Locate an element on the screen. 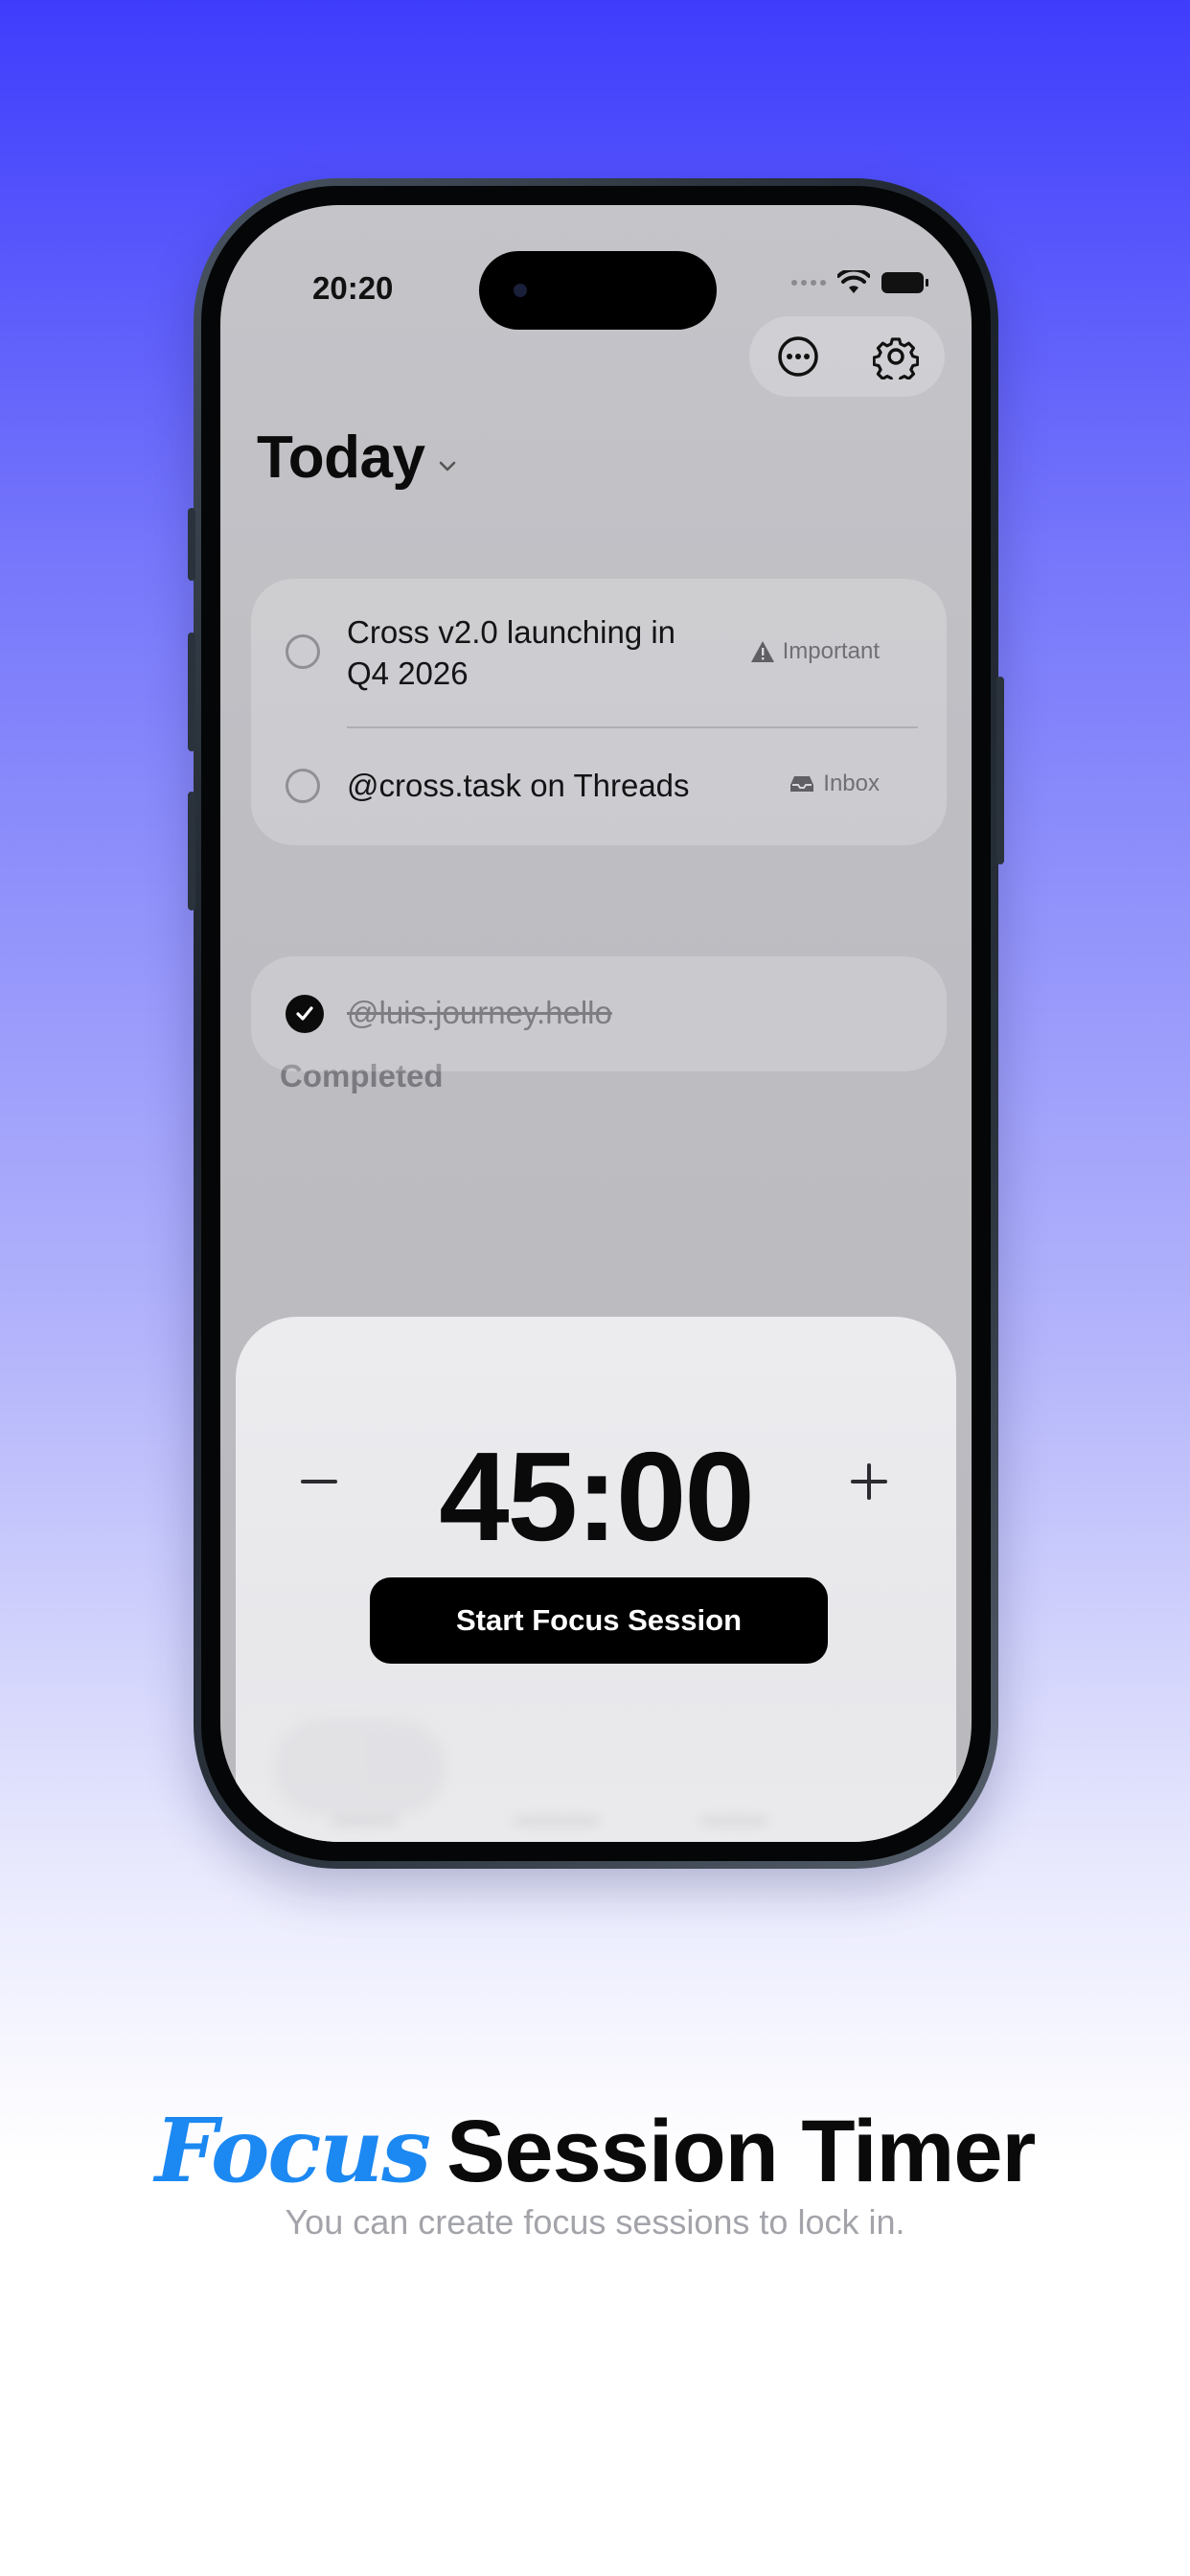 Image resolution: width=1190 pixels, height=2576 pixels. power-button is located at coordinates (1000, 770).